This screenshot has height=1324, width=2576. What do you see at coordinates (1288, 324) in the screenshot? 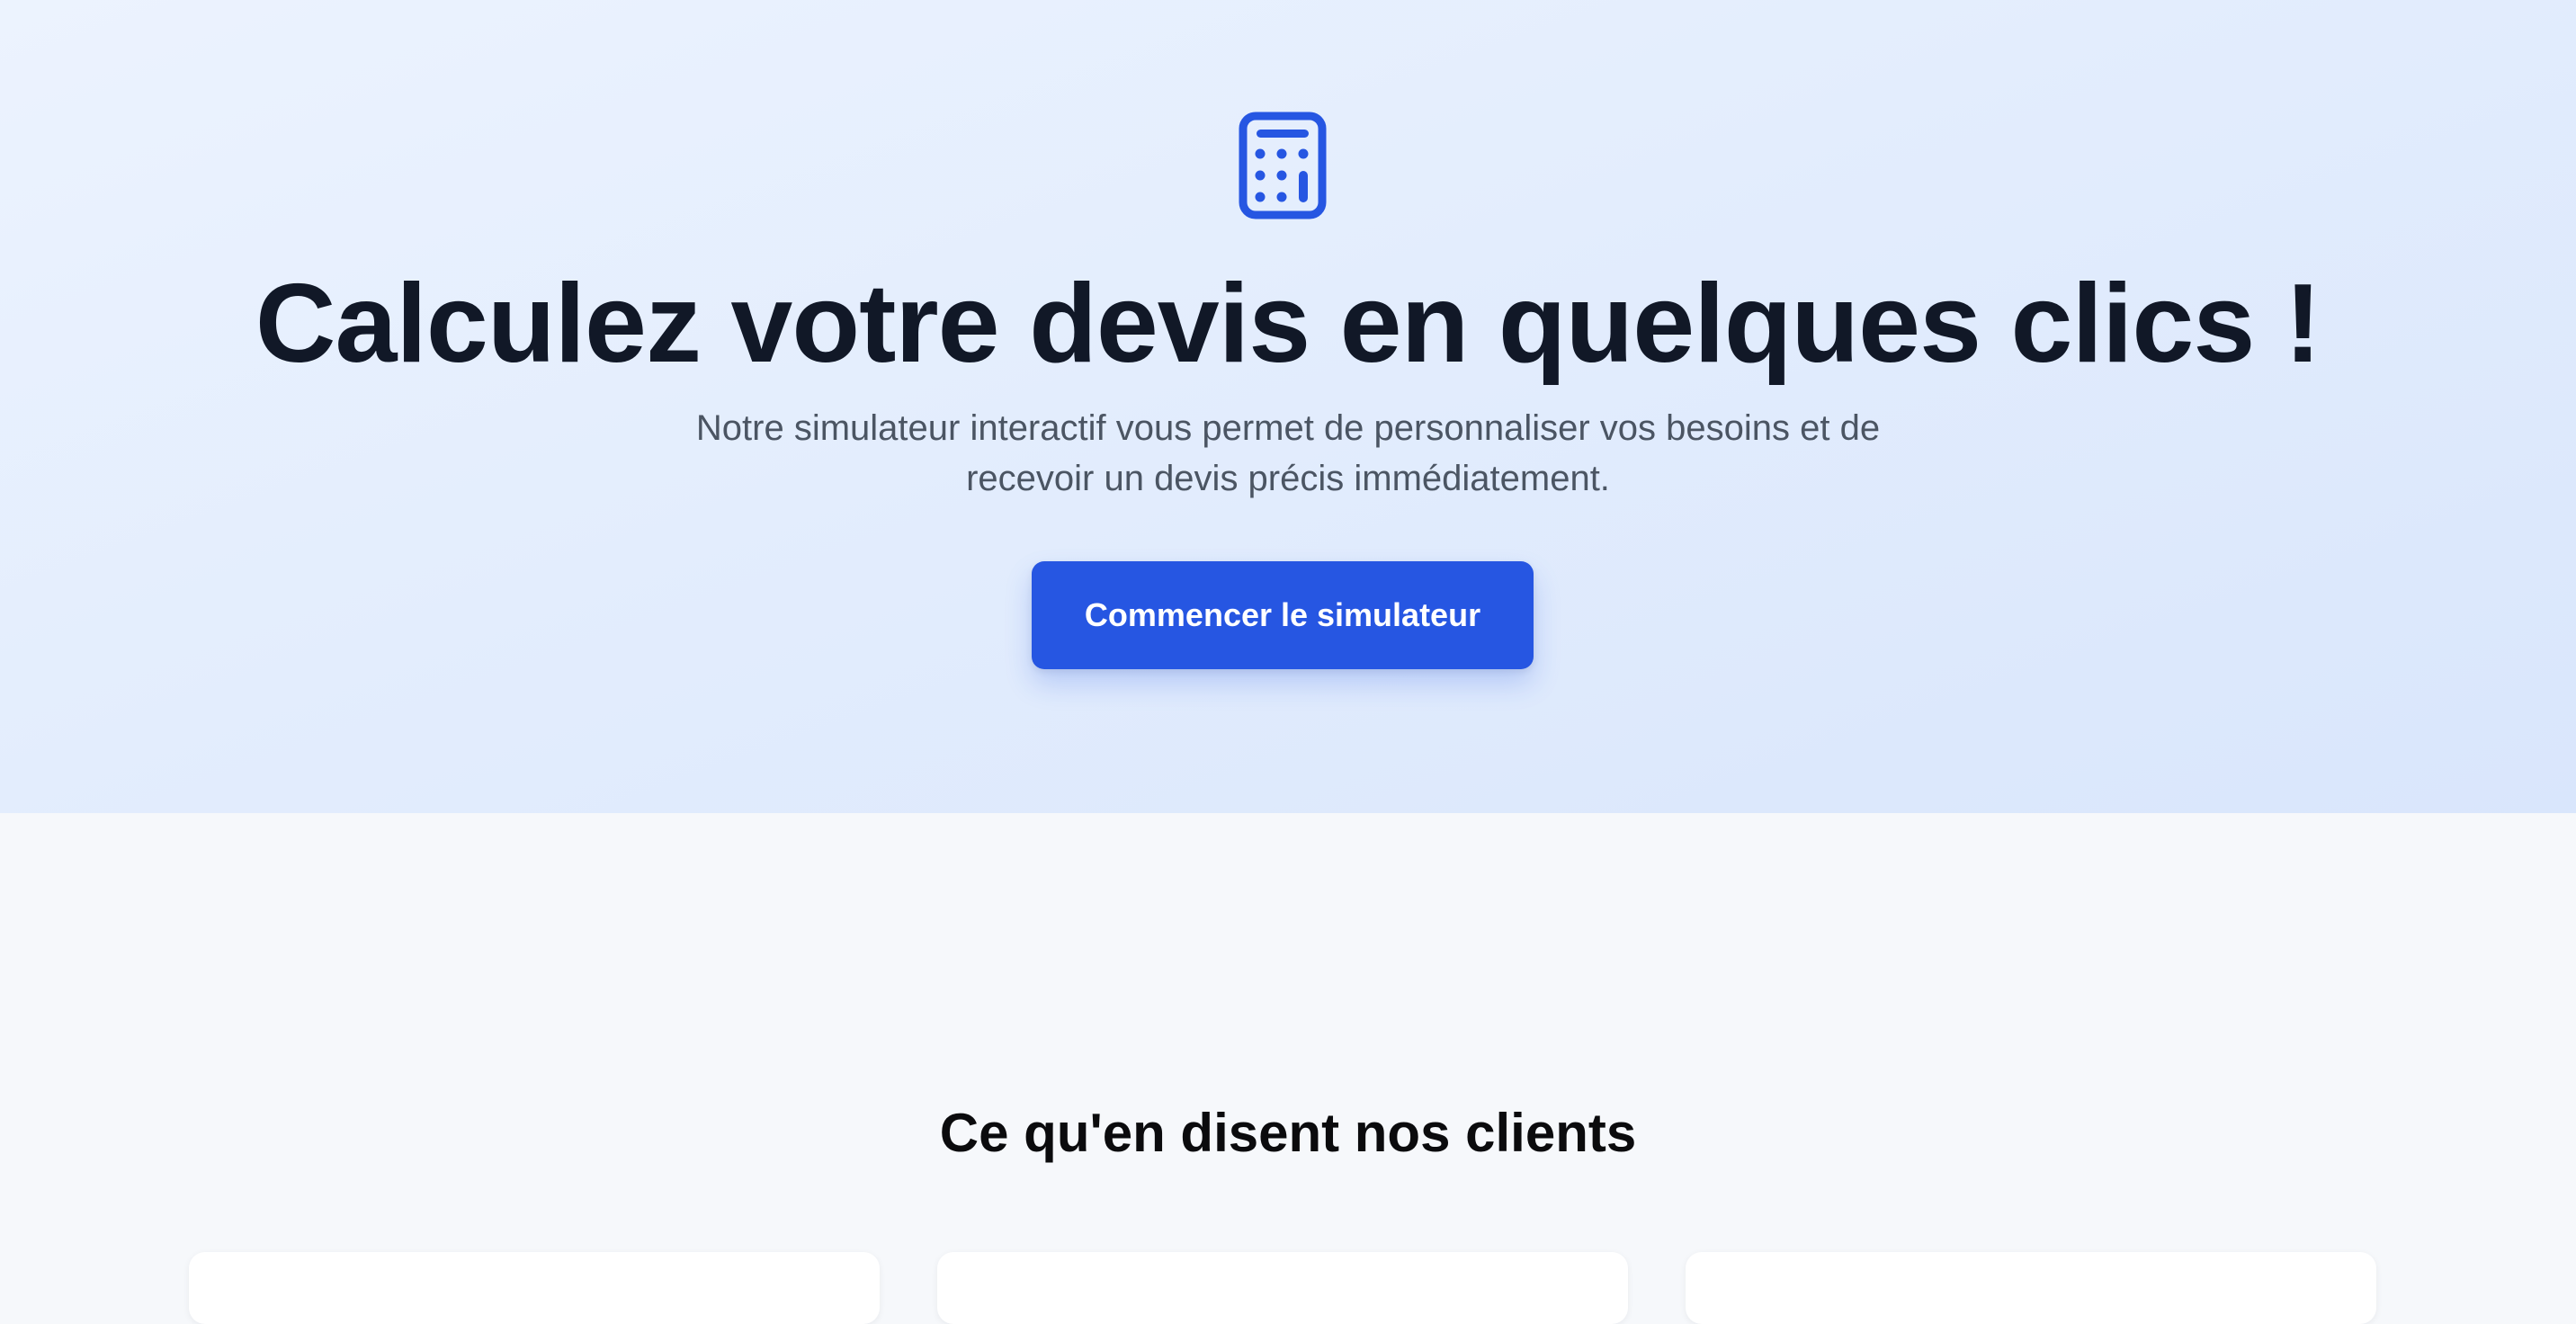
I see `hero-title: Calculez votre devis en quelques clics !` at bounding box center [1288, 324].